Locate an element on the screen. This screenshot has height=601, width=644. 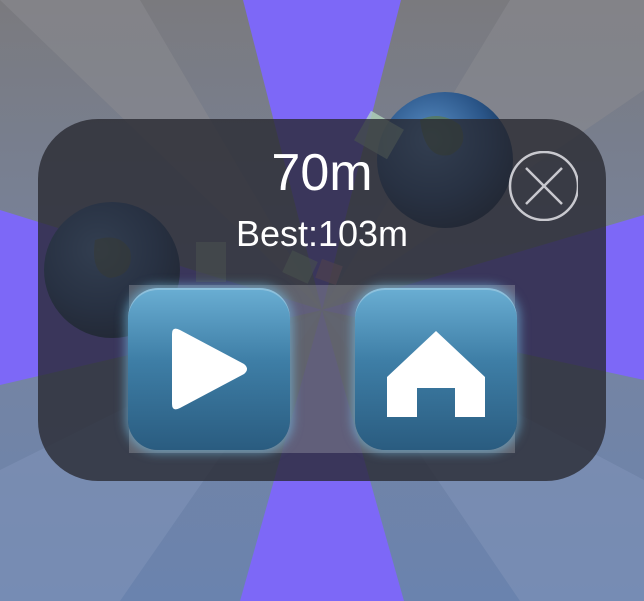
play-again-button is located at coordinates (209, 369).